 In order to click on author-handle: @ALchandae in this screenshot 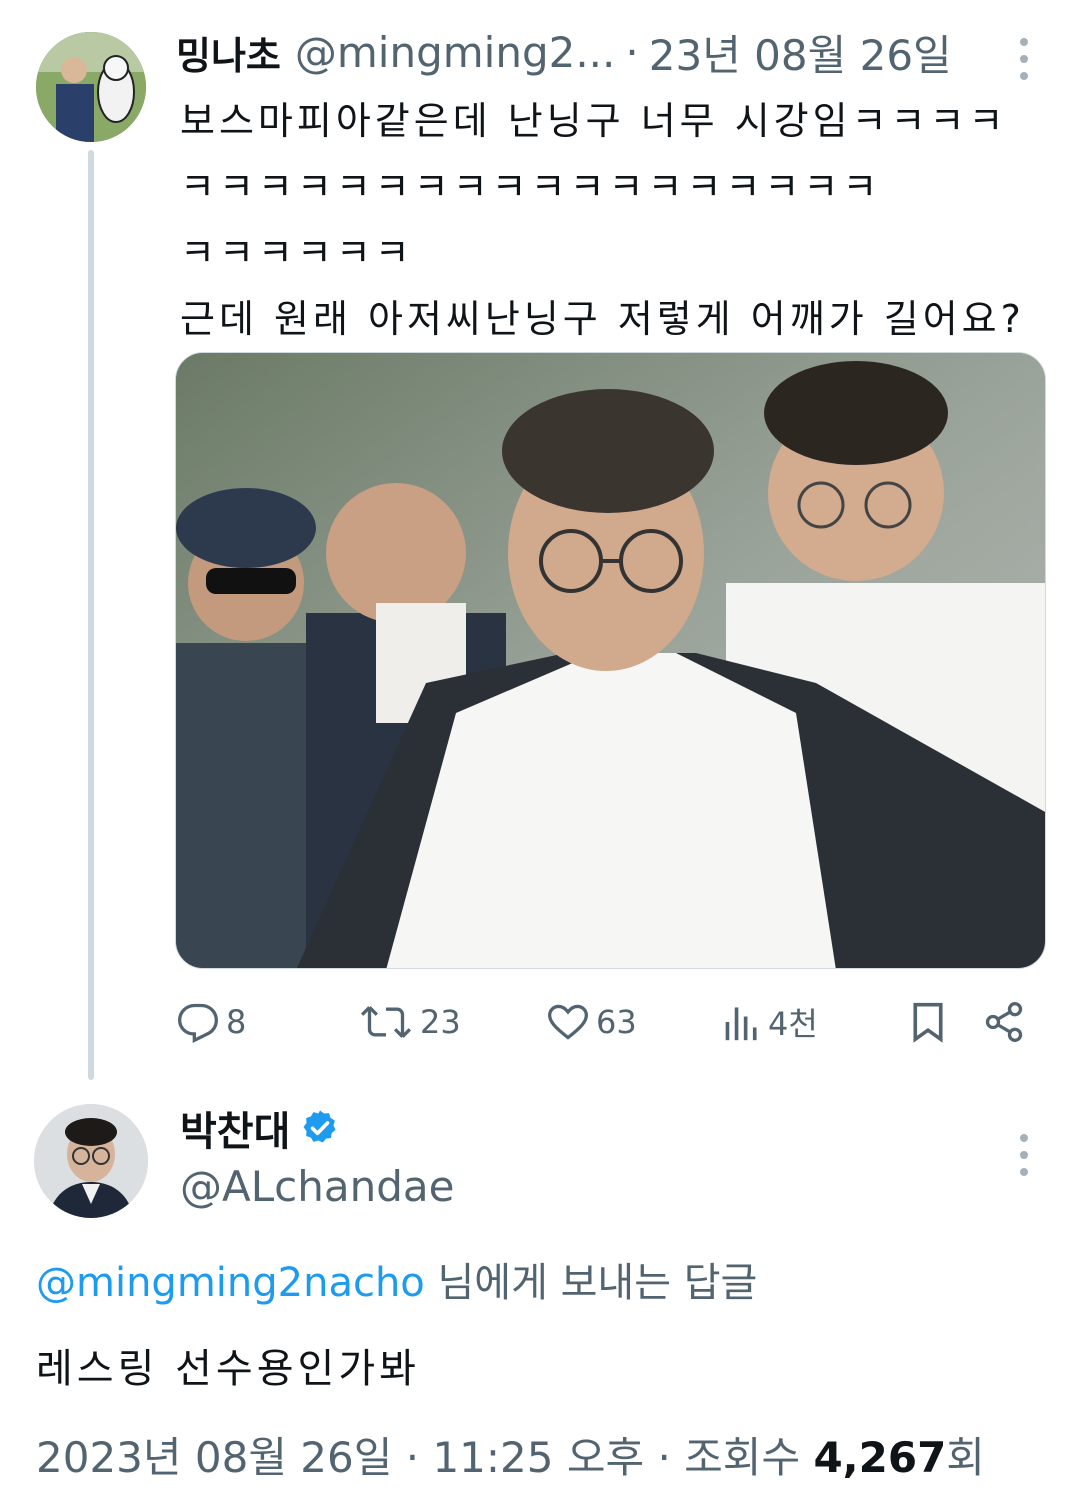, I will do `click(317, 1186)`.